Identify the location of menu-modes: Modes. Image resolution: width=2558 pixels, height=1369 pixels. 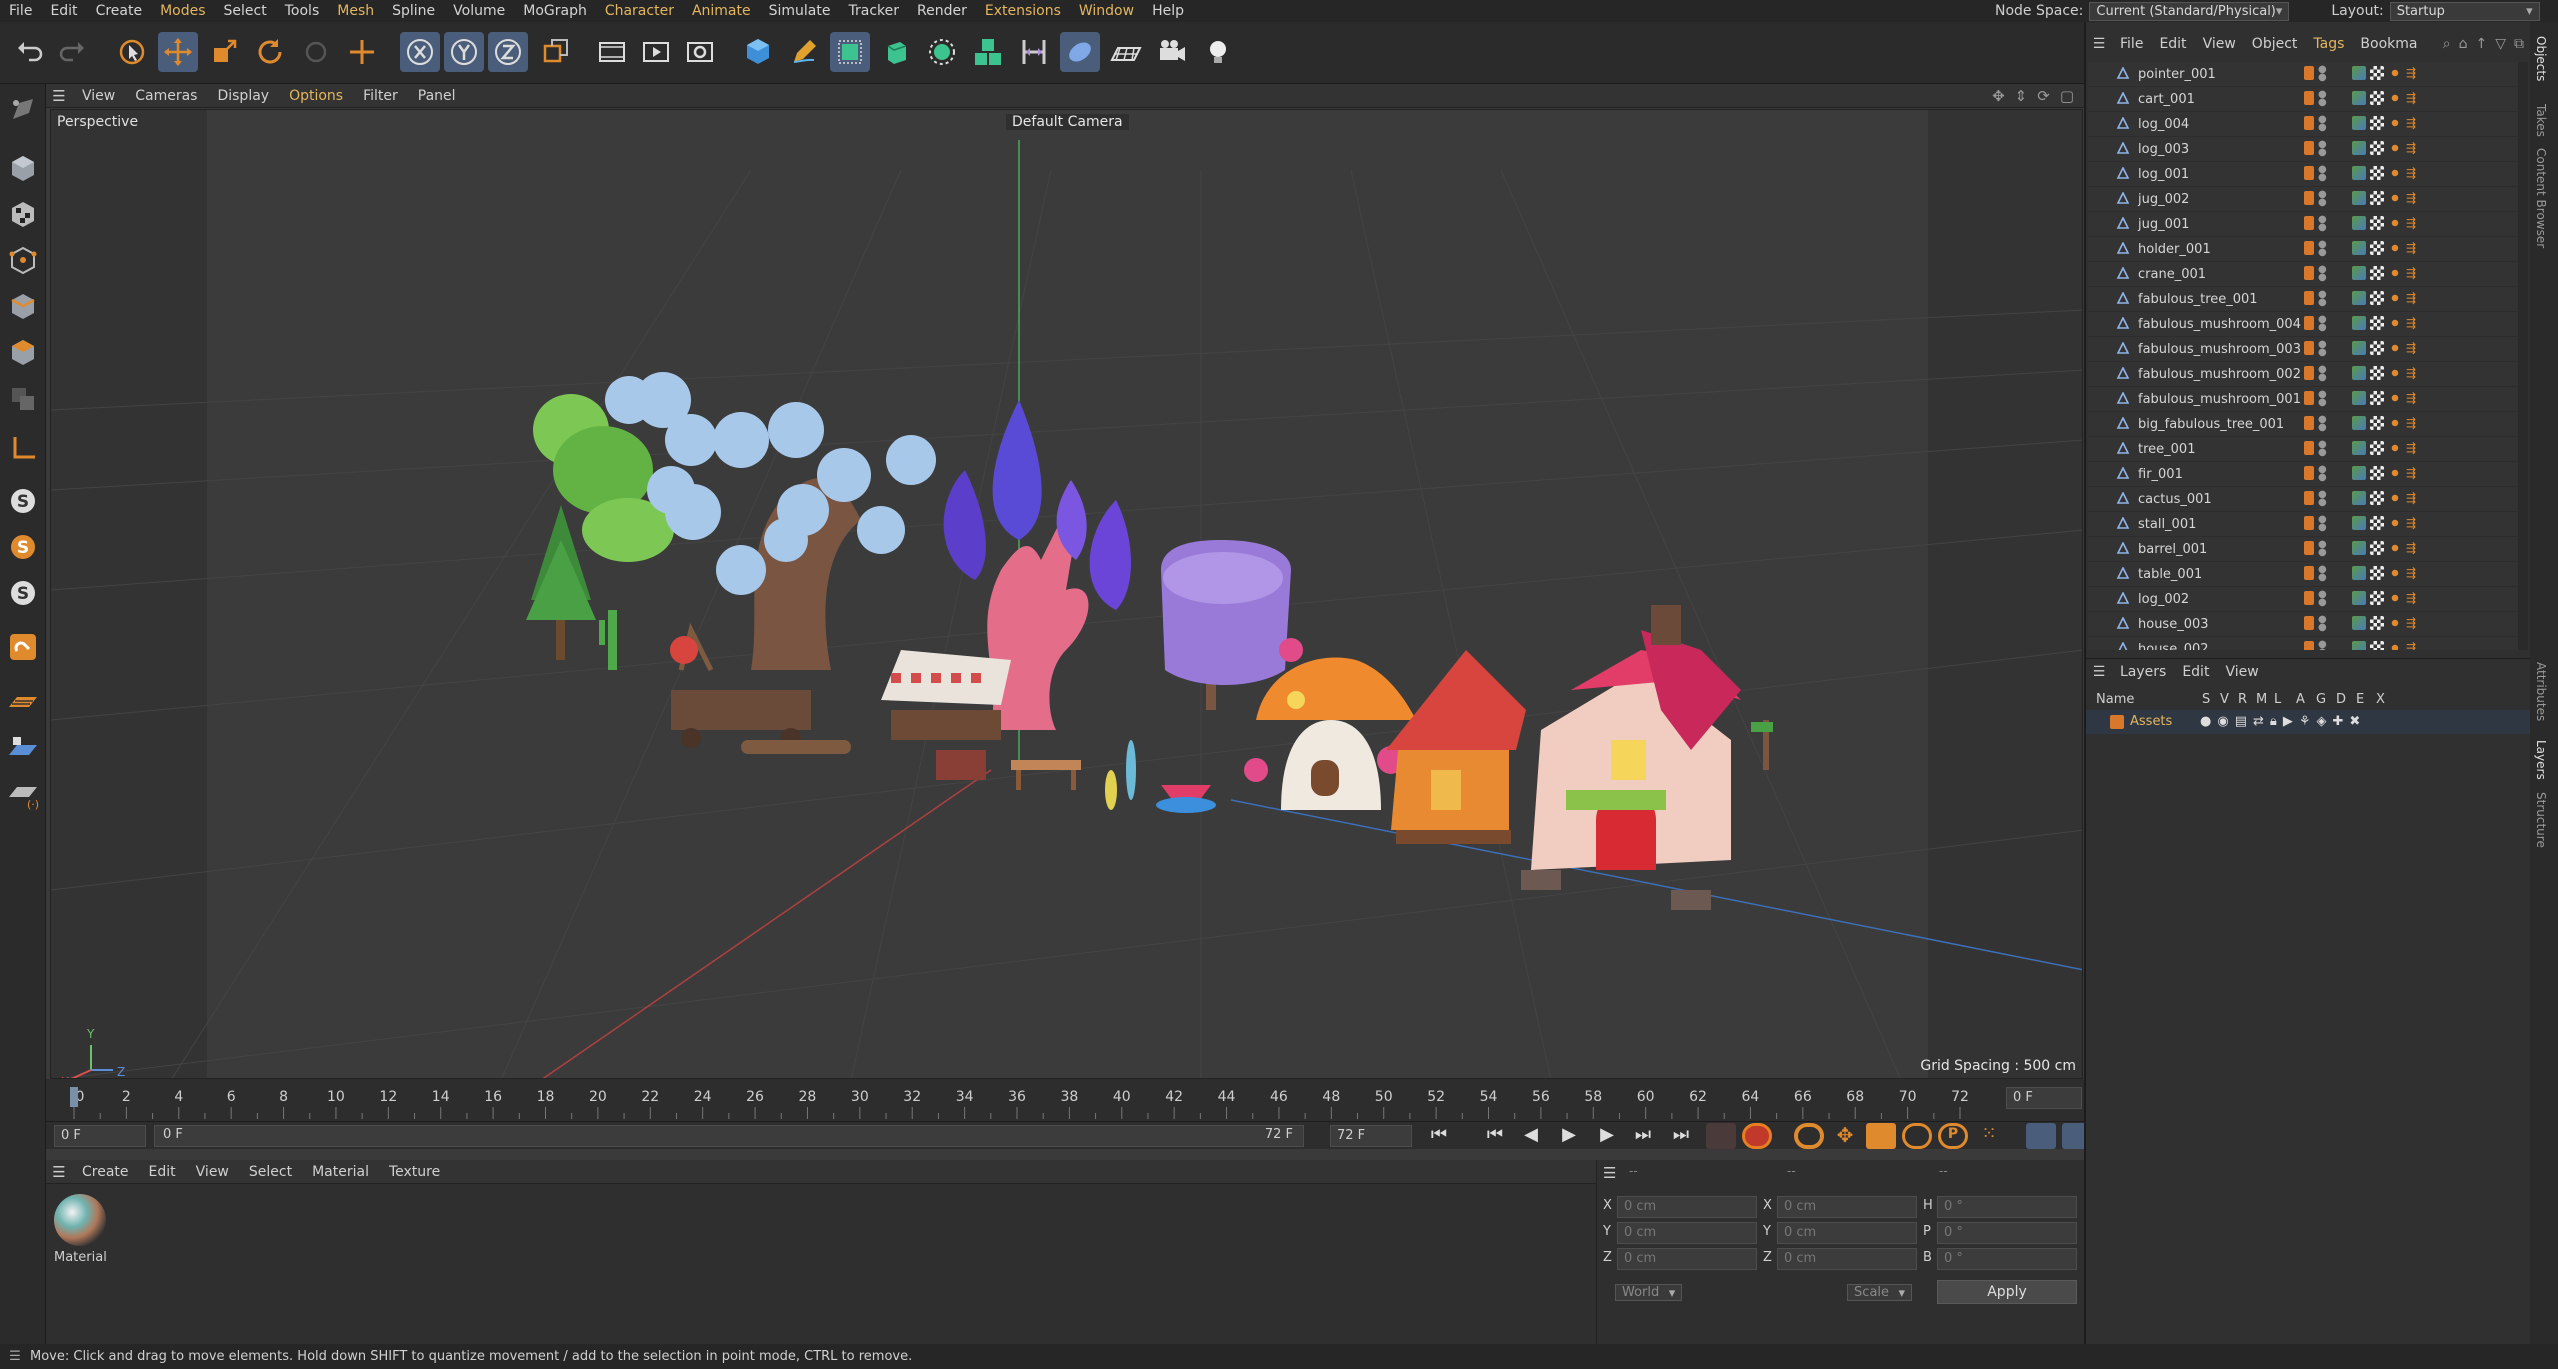
(182, 11).